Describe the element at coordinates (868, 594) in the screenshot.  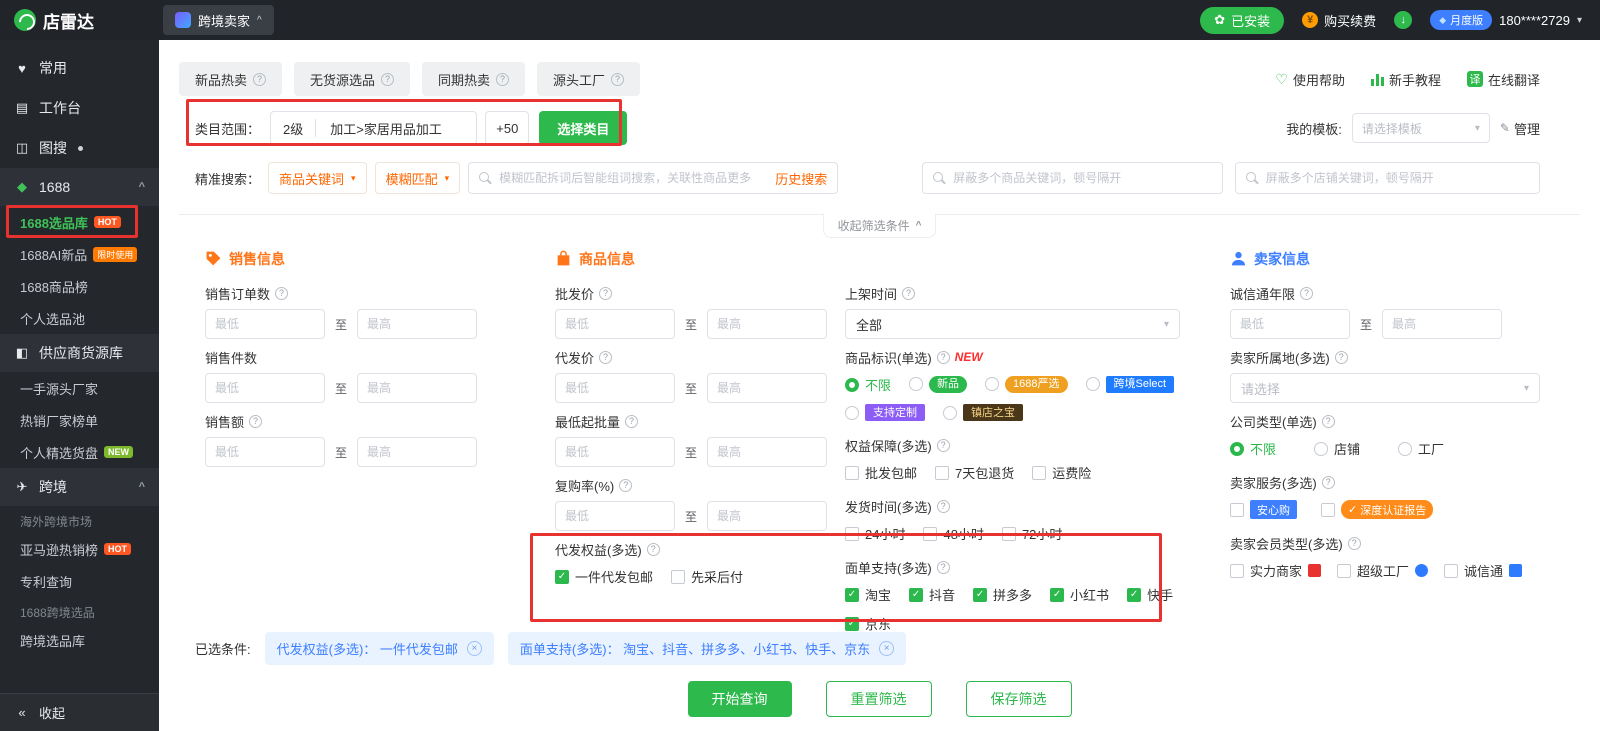
I see `option-taobao: ✓ 淘宝` at that location.